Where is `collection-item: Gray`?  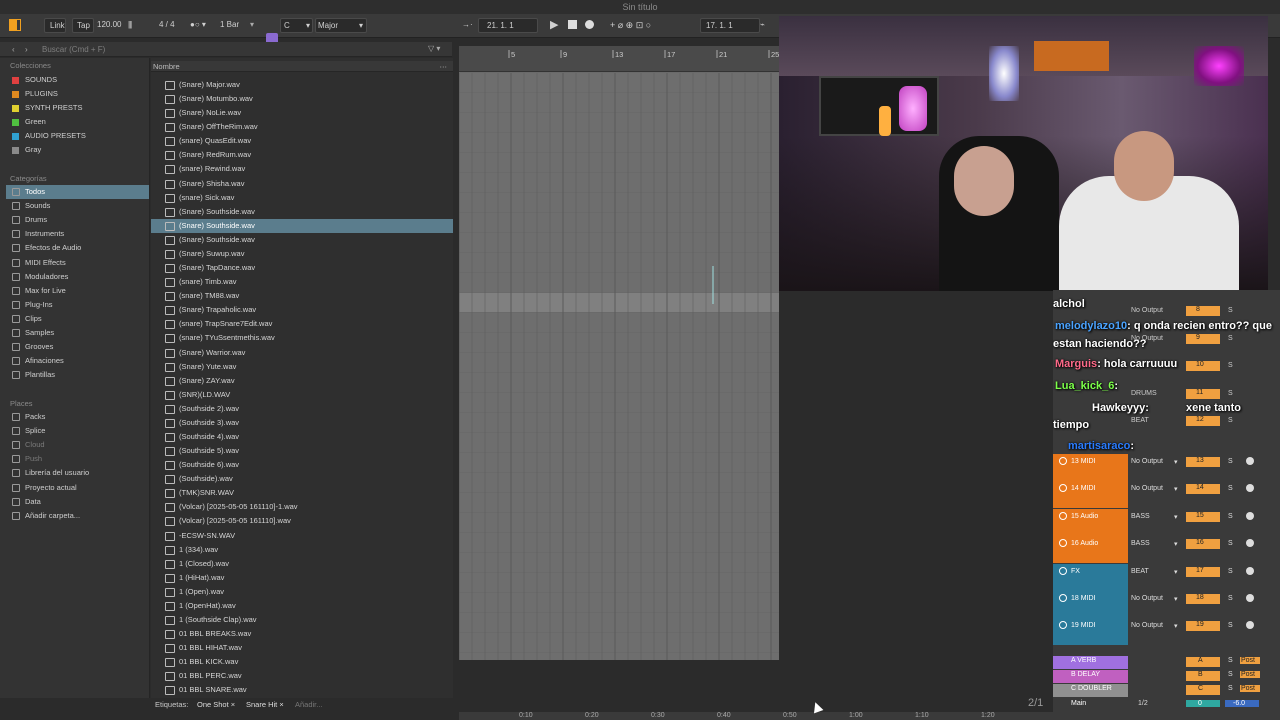
collection-item: Gray is located at coordinates (77, 150).